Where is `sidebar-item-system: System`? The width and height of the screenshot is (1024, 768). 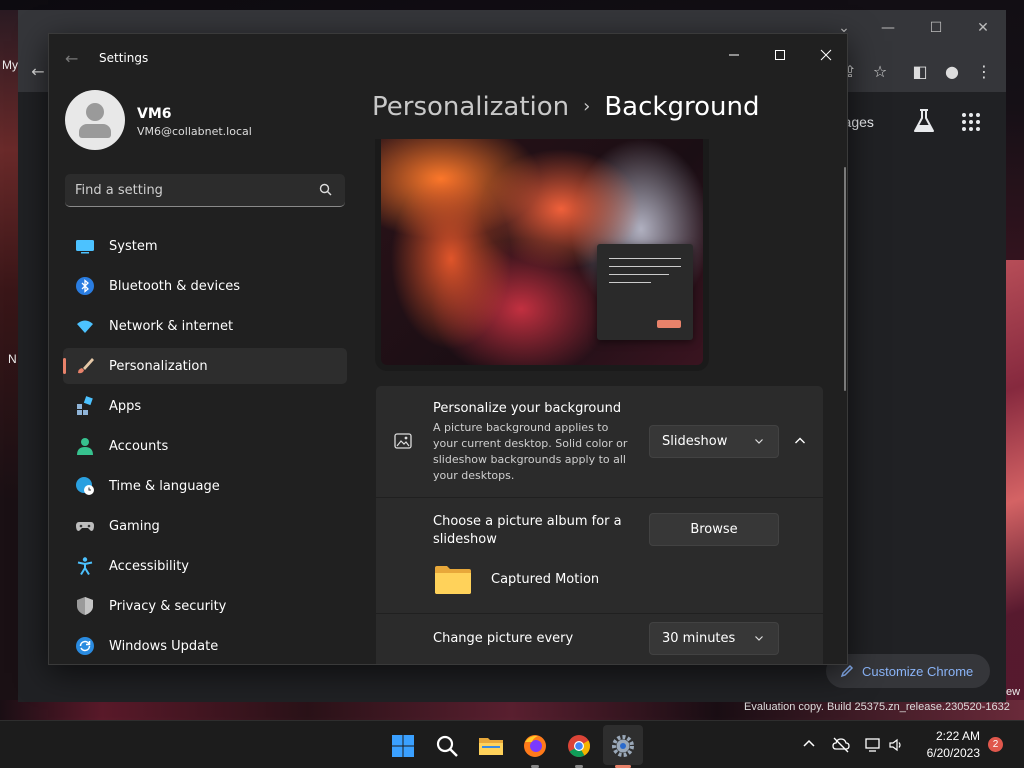
sidebar-item-system: System is located at coordinates (205, 246).